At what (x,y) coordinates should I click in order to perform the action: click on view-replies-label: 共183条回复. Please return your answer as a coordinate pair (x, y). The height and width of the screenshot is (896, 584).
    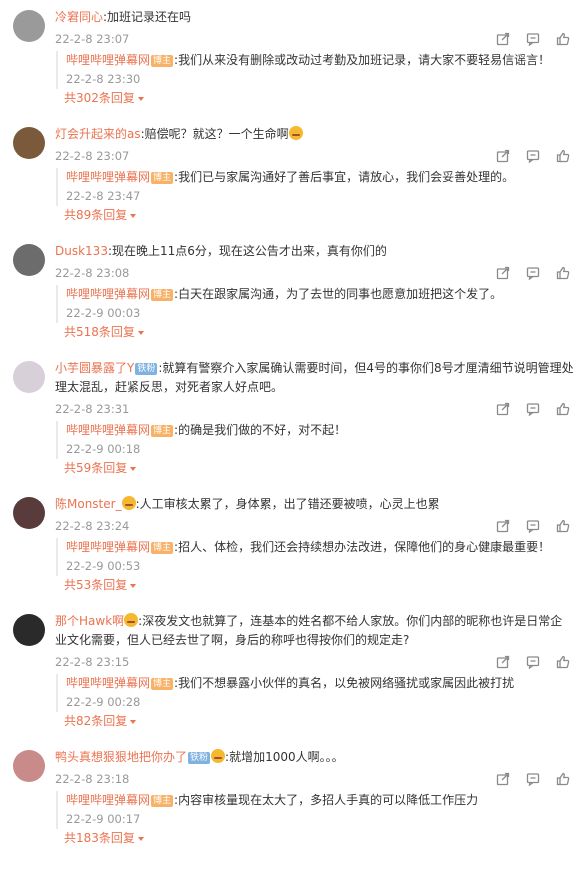
    Looking at the image, I should click on (99, 838).